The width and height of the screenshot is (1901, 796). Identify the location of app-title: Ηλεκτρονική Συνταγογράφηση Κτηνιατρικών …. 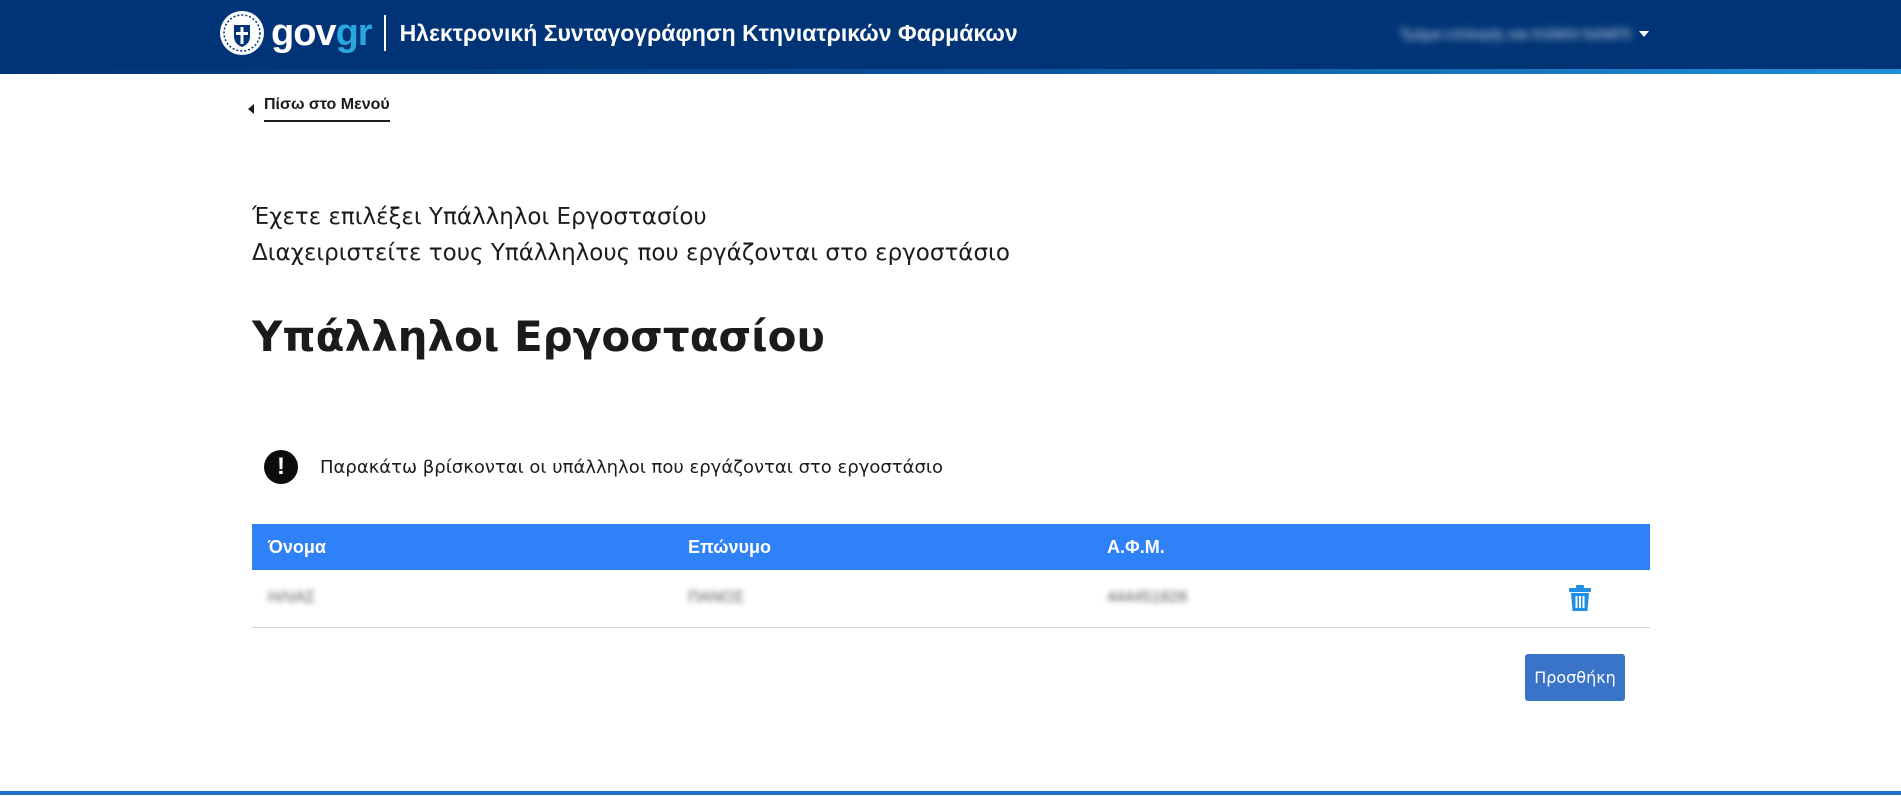
(708, 33).